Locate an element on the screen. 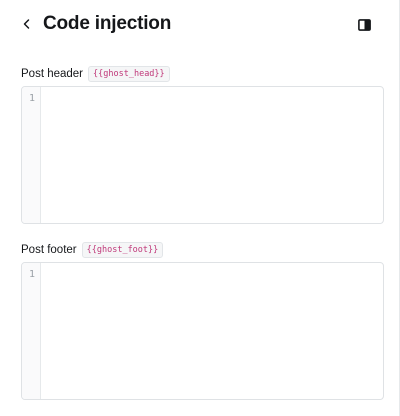 Image resolution: width=400 pixels, height=416 pixels. post-footer-label: Post footer is located at coordinates (49, 250).